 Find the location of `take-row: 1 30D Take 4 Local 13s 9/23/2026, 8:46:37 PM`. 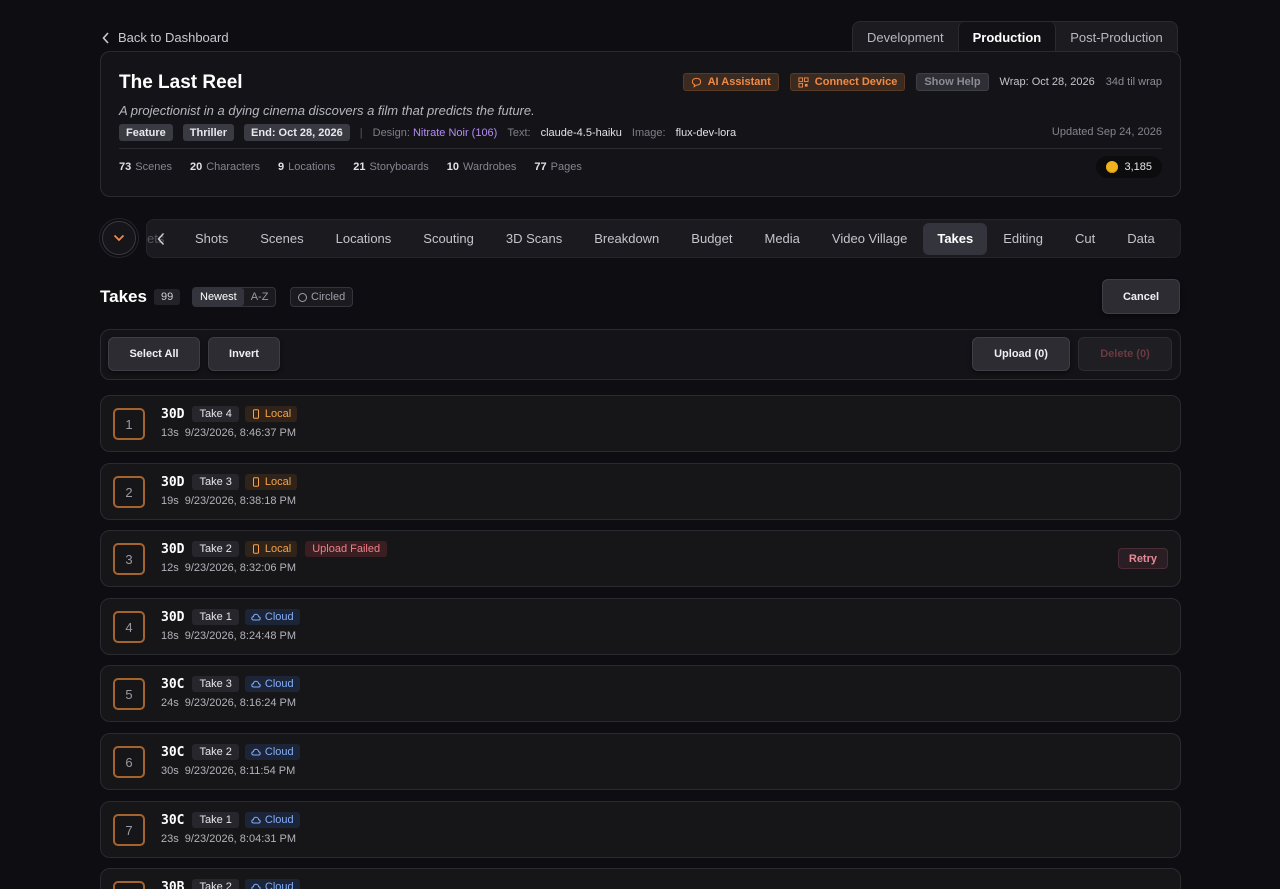

take-row: 1 30D Take 4 Local 13s 9/23/2026, 8:46:37 PM is located at coordinates (640, 423).